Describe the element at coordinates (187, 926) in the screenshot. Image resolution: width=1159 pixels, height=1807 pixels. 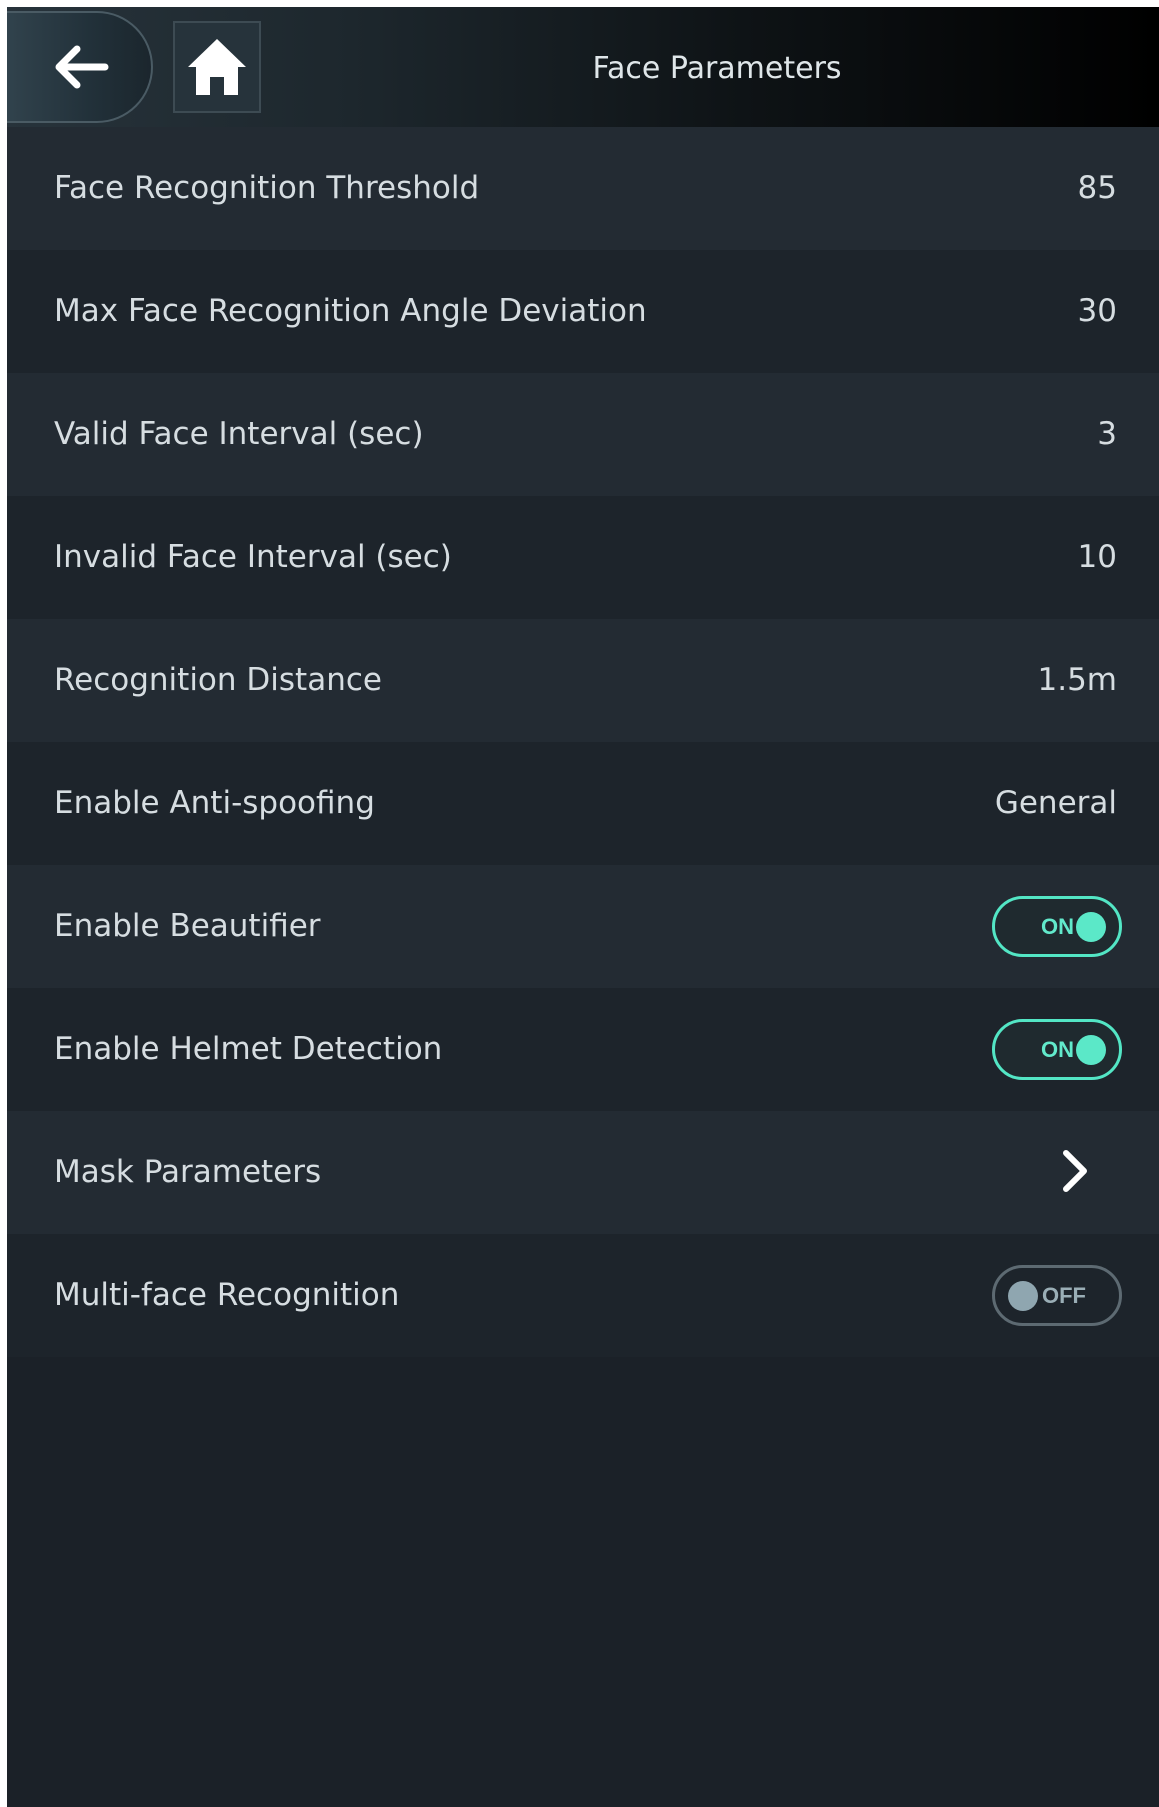
I see `setting-label: Enable Beautifier` at that location.